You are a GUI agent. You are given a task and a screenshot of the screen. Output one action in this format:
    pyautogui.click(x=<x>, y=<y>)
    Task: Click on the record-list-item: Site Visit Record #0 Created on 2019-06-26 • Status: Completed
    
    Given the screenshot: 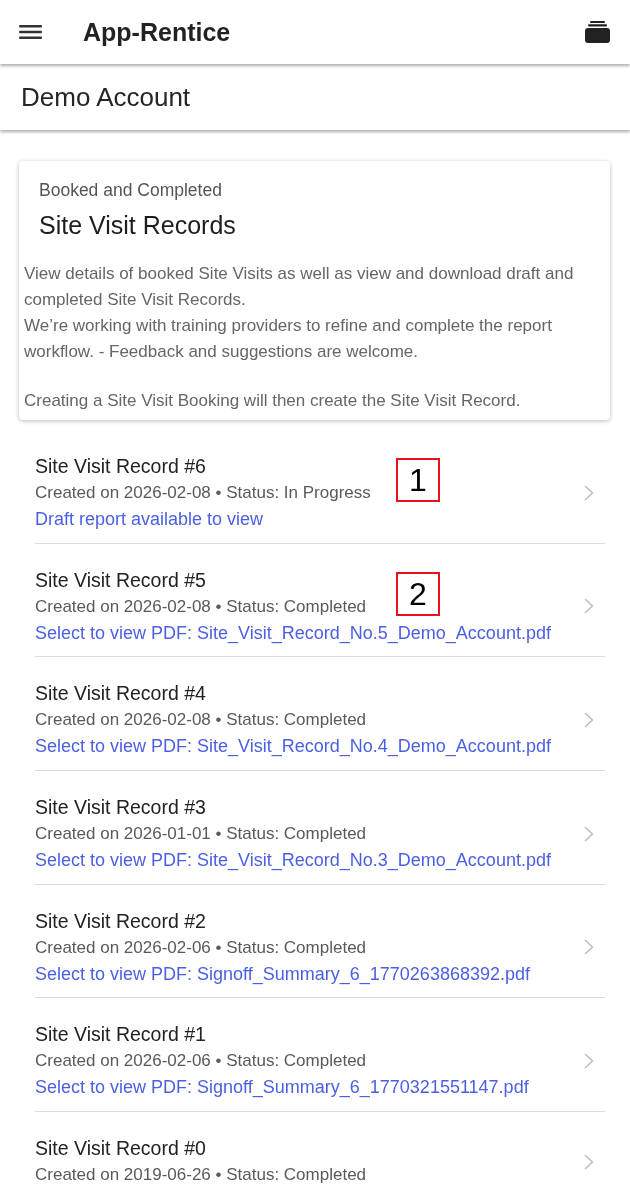 What is the action you would take?
    pyautogui.click(x=320, y=1155)
    